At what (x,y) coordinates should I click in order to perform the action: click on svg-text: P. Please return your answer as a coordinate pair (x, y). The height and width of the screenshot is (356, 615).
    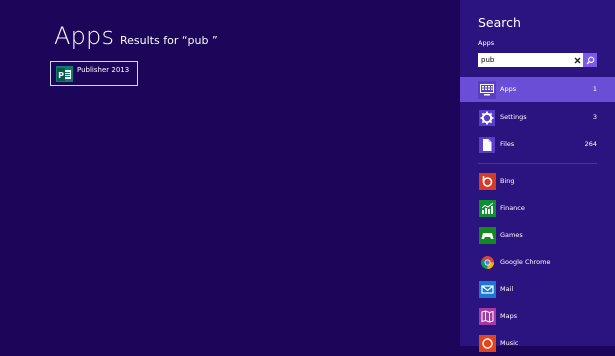
    Looking at the image, I should click on (61, 75).